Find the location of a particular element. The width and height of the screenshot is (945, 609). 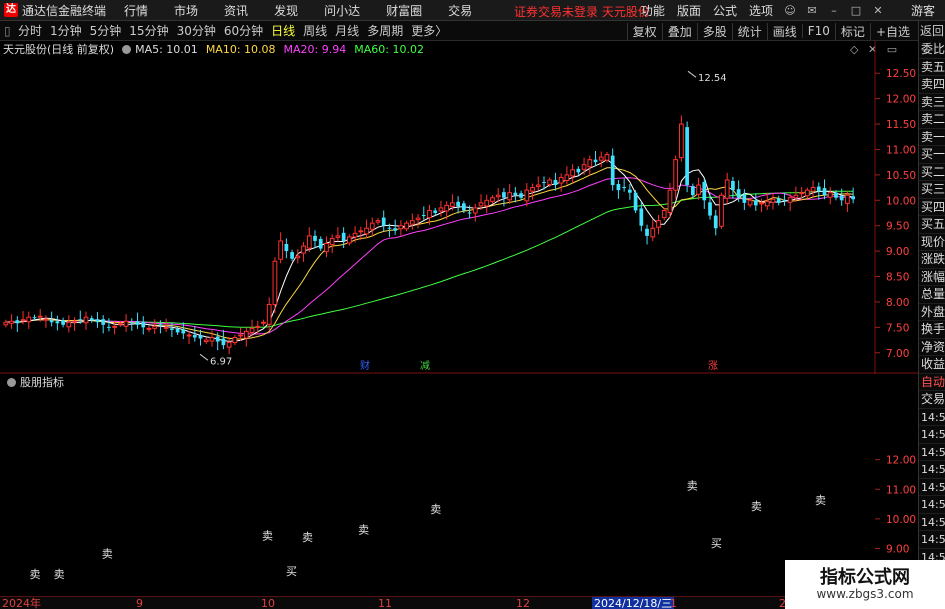

indicator-settings-icon is located at coordinates (11, 382).